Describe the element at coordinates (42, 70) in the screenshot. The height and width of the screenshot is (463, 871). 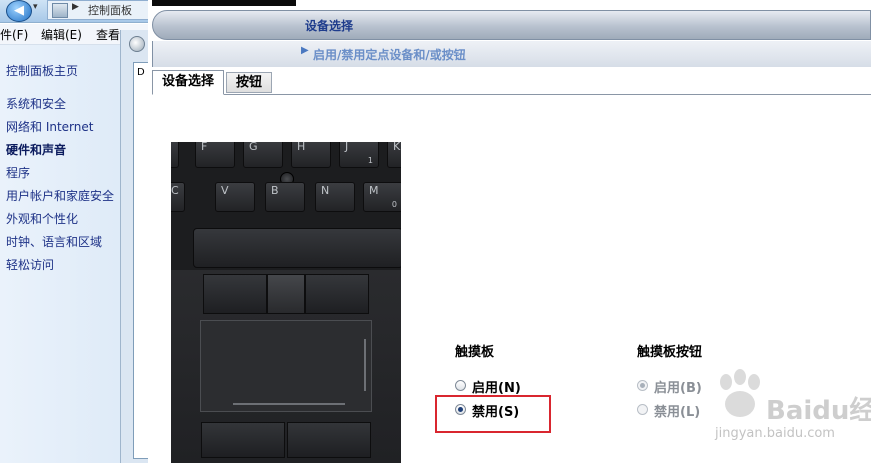
I see `sidebar-link-home: 控制面板主页` at that location.